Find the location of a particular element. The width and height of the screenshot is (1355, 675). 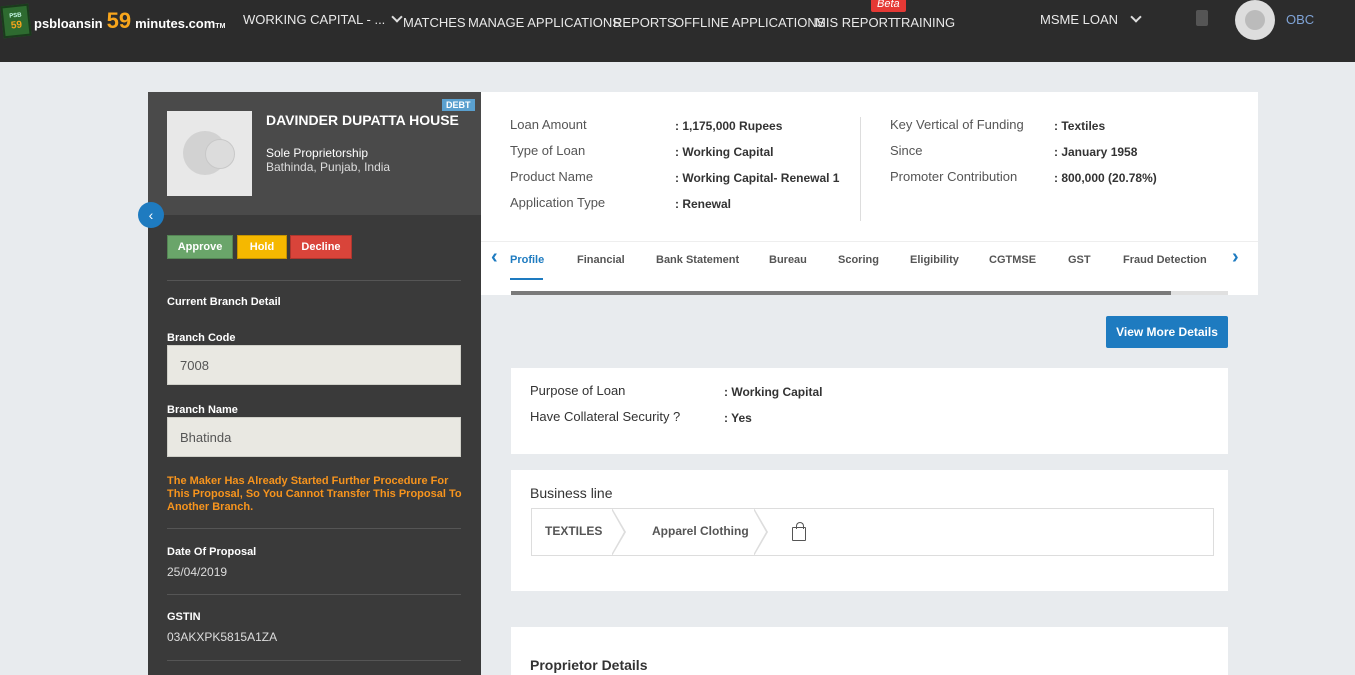

gstin-label: GSTIN is located at coordinates (184, 617).